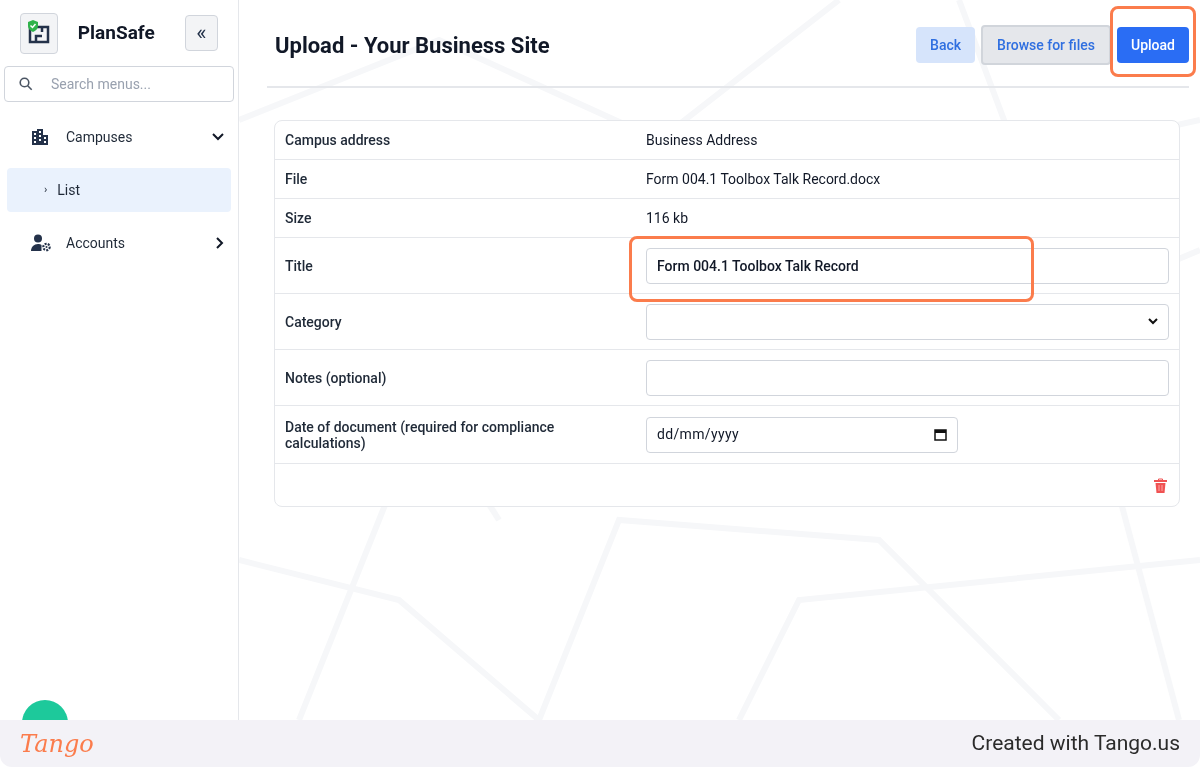 The image size is (1200, 767). I want to click on nav-item: Campuses, so click(119, 137).